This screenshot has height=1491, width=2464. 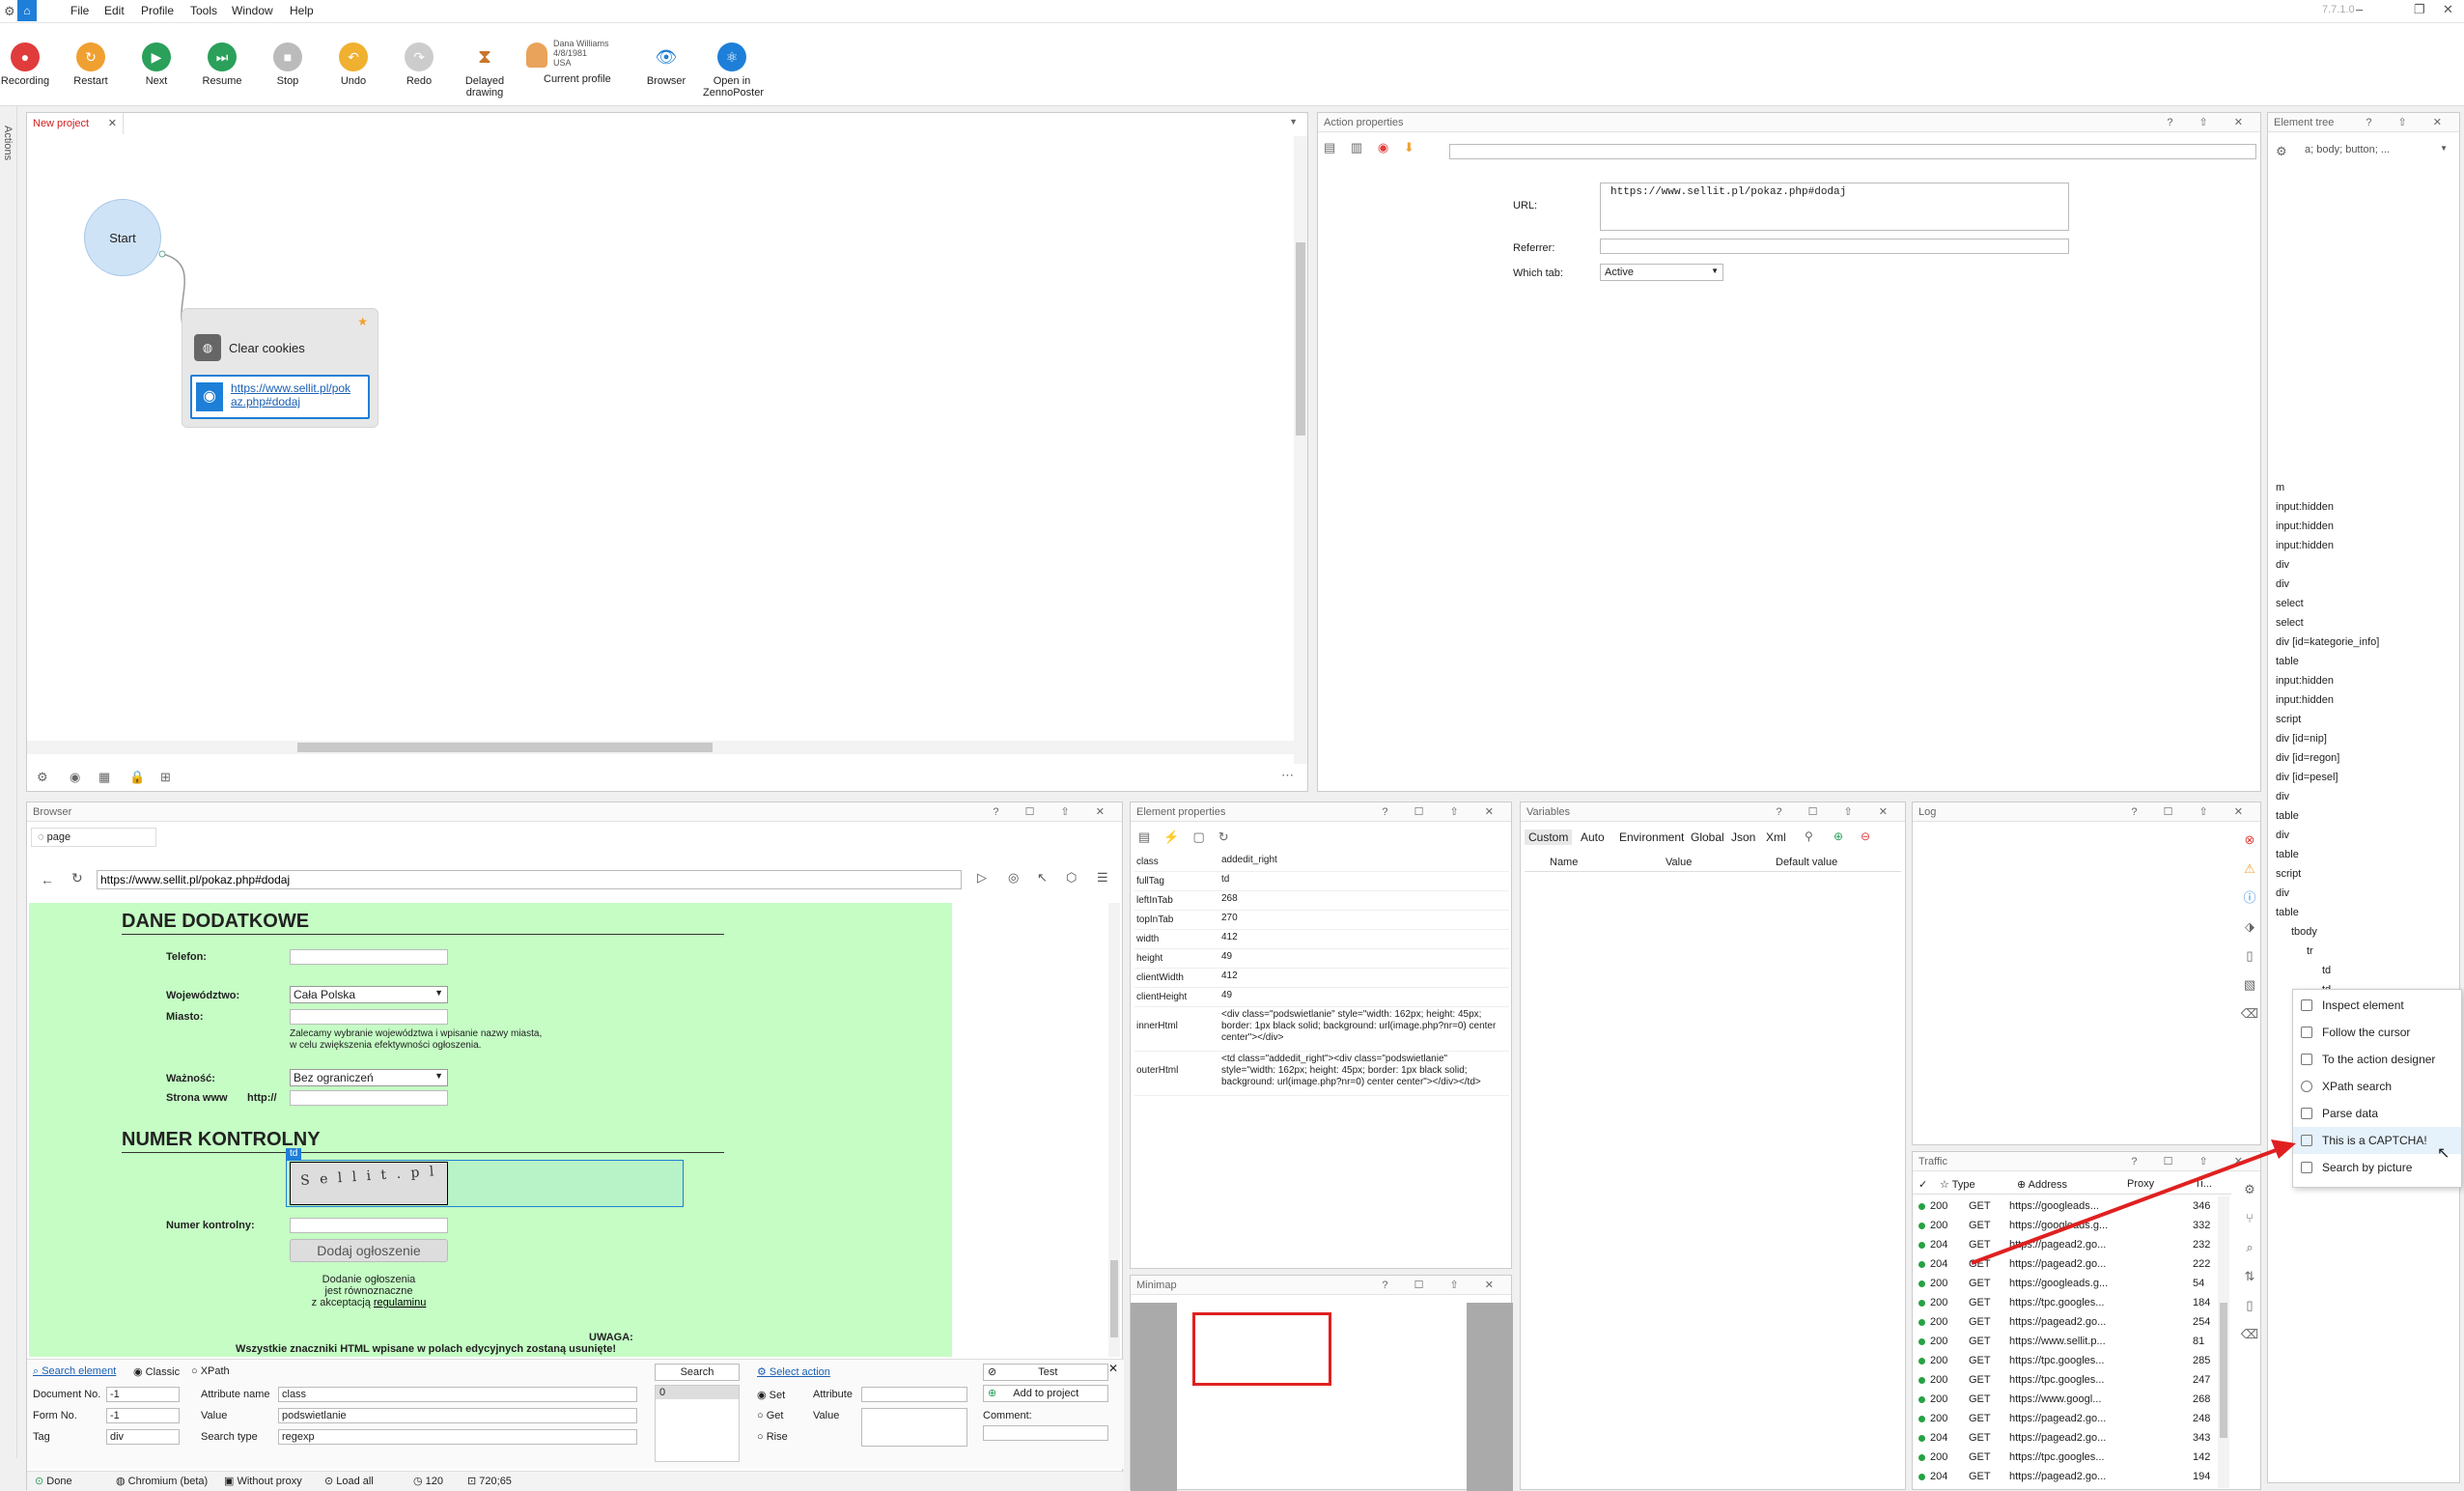 I want to click on traffic-row: 200 GET https://tpc.googles... 184, so click(x=2066, y=1302).